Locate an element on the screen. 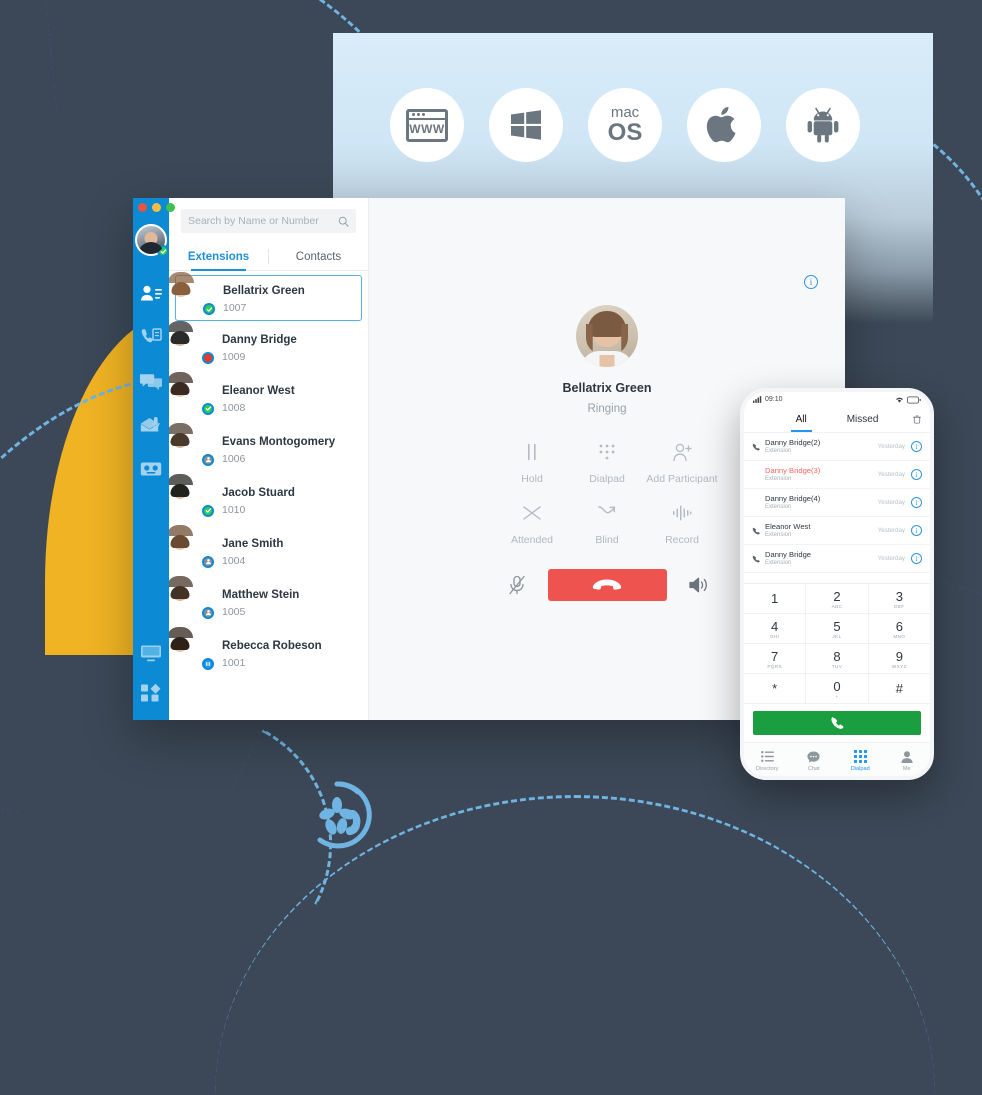  presence-badge-online is located at coordinates (208, 408).